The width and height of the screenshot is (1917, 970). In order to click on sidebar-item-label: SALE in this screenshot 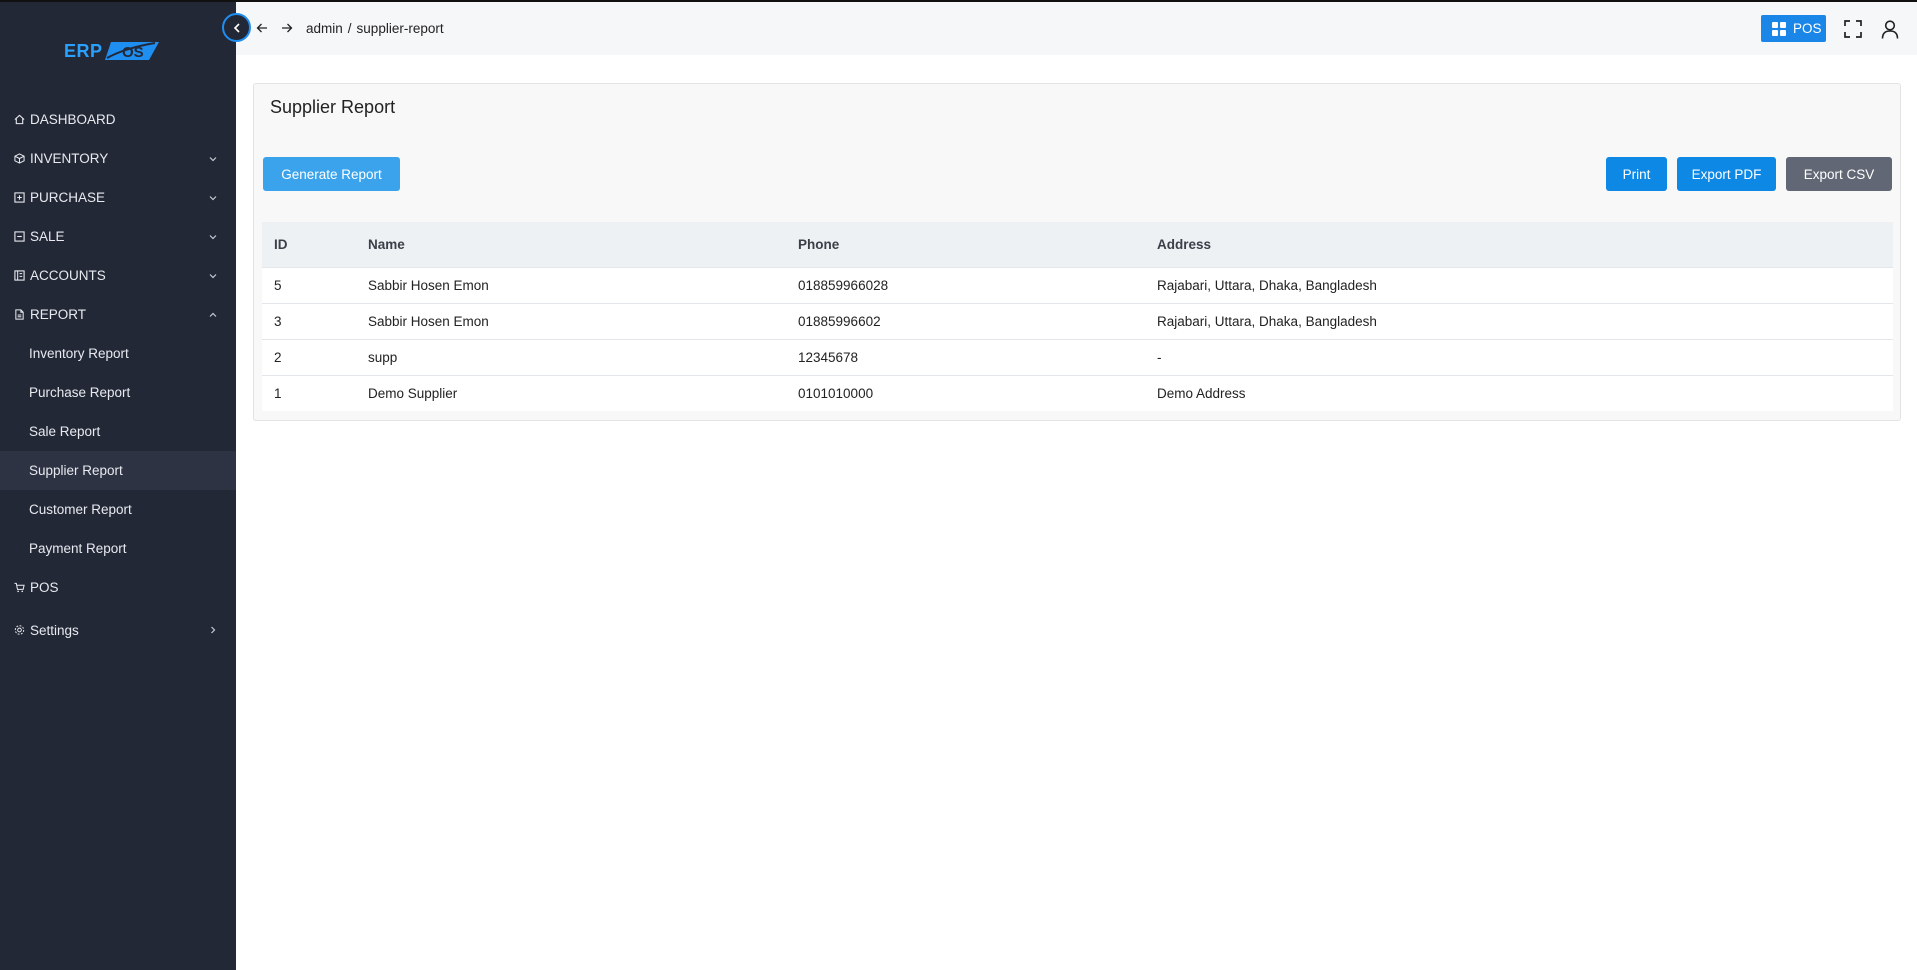, I will do `click(47, 236)`.